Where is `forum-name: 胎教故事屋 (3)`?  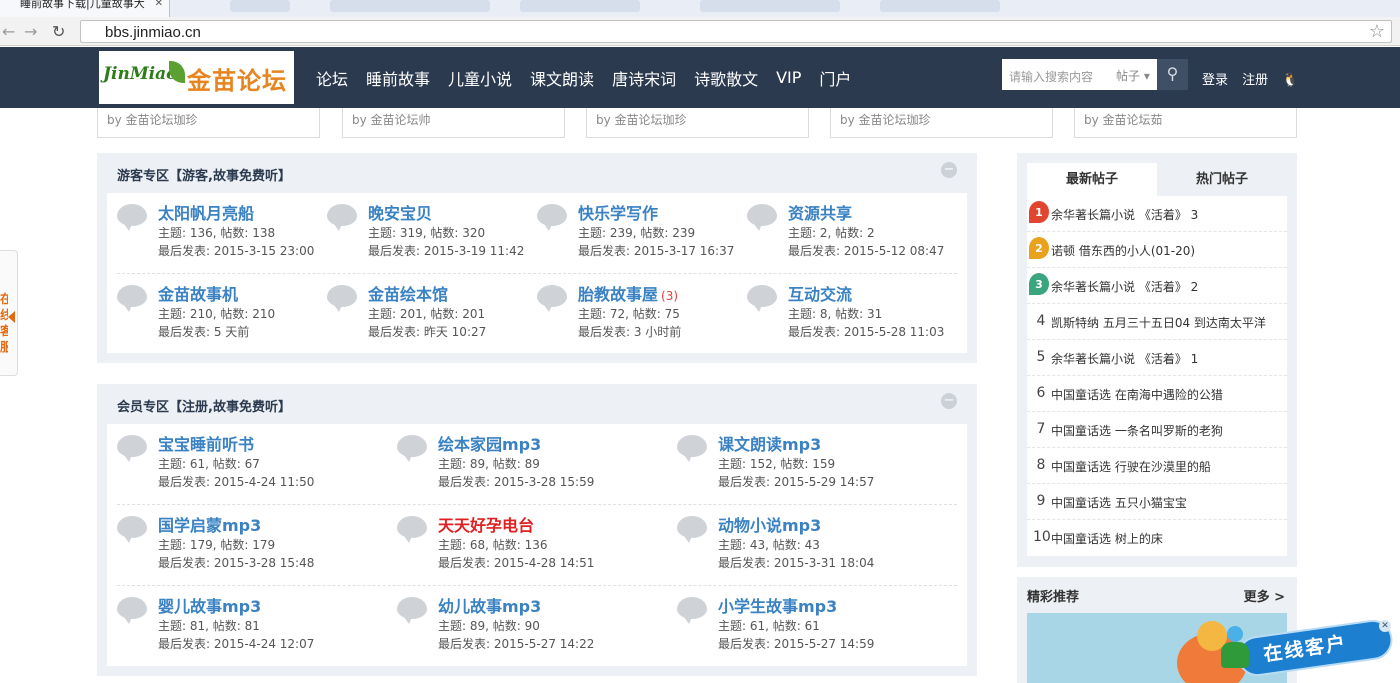 forum-name: 胎教故事屋 (3) is located at coordinates (628, 293).